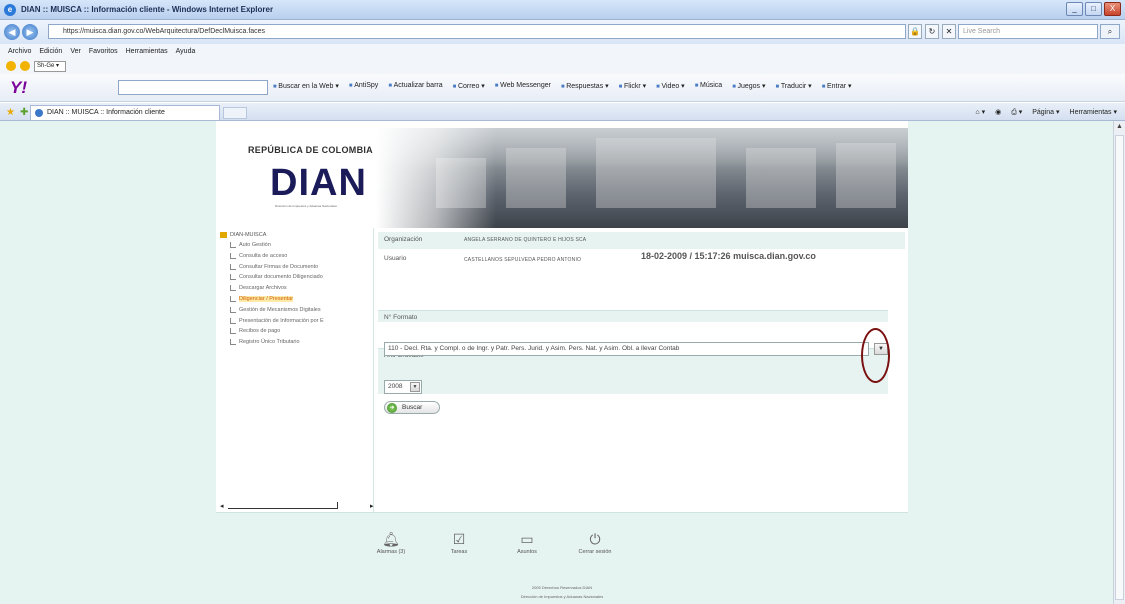  What do you see at coordinates (10, 112) in the screenshot?
I see `favorites-star-icon: ★` at bounding box center [10, 112].